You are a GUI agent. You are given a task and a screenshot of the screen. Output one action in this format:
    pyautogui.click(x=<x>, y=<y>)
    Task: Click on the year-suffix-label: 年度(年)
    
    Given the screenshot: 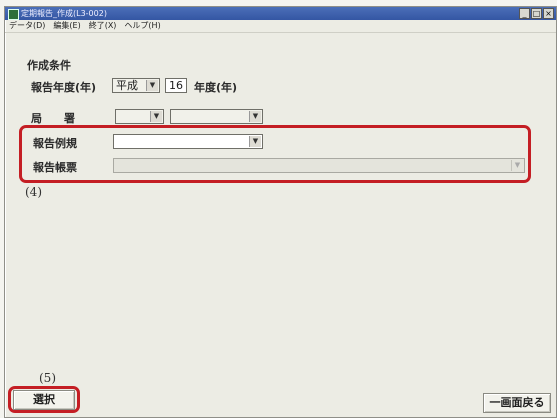 What is the action you would take?
    pyautogui.click(x=216, y=87)
    